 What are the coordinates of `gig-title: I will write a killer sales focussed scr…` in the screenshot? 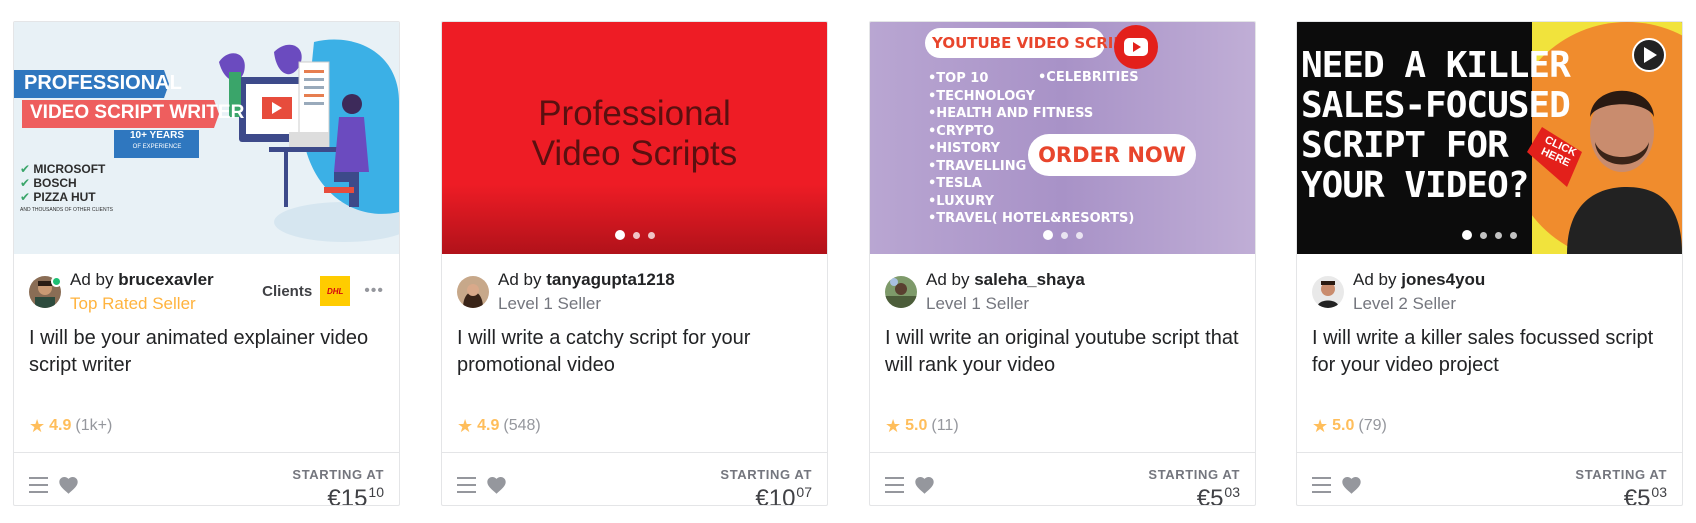 It's located at (1489, 352).